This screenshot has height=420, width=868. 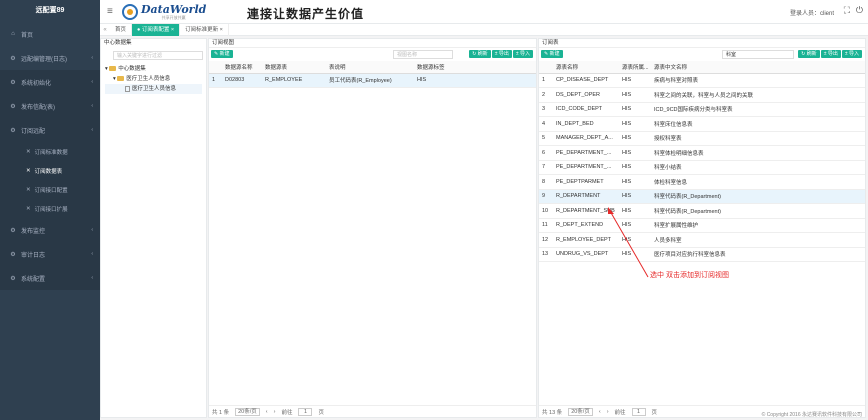 I want to click on export-label: 导出, so click(x=503, y=54).